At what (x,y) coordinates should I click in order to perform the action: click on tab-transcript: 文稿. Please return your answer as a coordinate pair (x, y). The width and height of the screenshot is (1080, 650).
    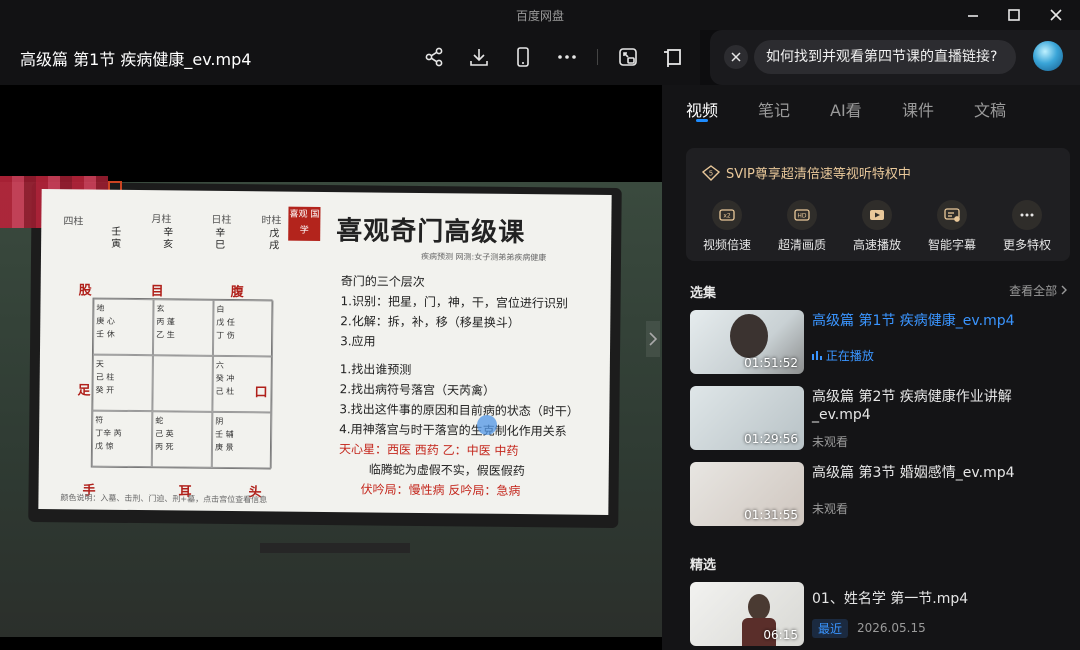
    Looking at the image, I should click on (990, 109).